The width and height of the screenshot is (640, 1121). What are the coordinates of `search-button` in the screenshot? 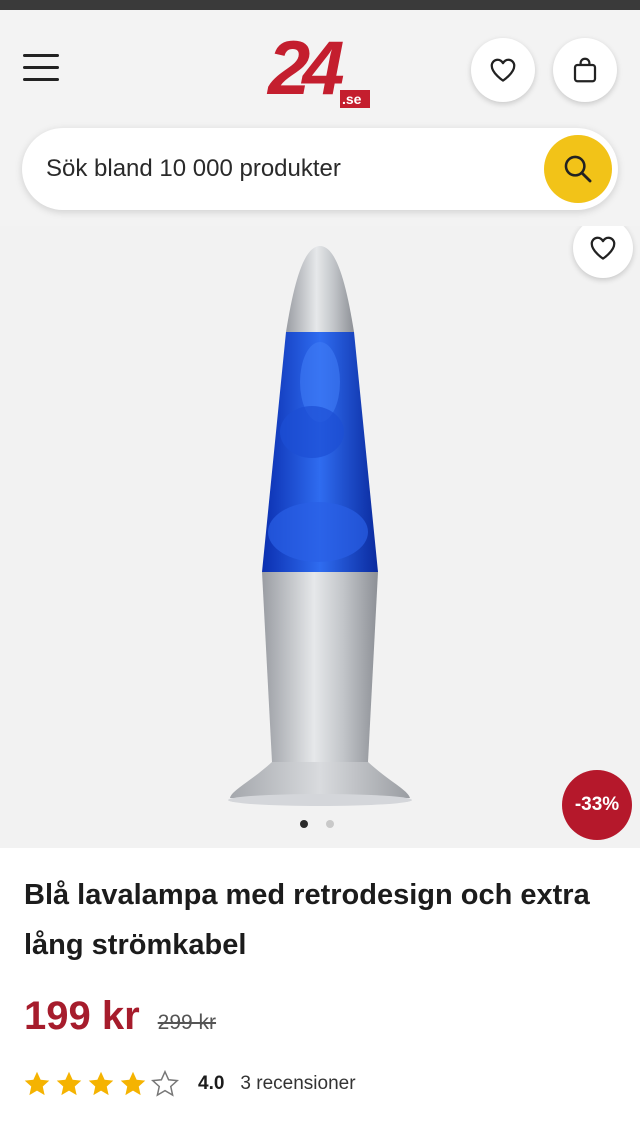 It's located at (578, 169).